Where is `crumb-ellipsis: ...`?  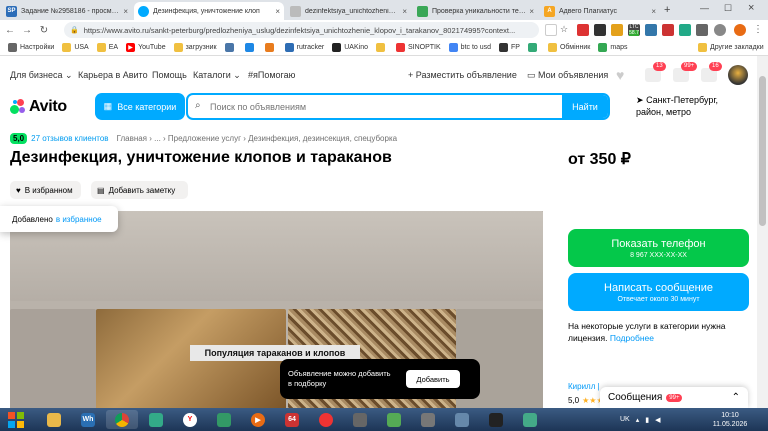 crumb-ellipsis: ... is located at coordinates (157, 138).